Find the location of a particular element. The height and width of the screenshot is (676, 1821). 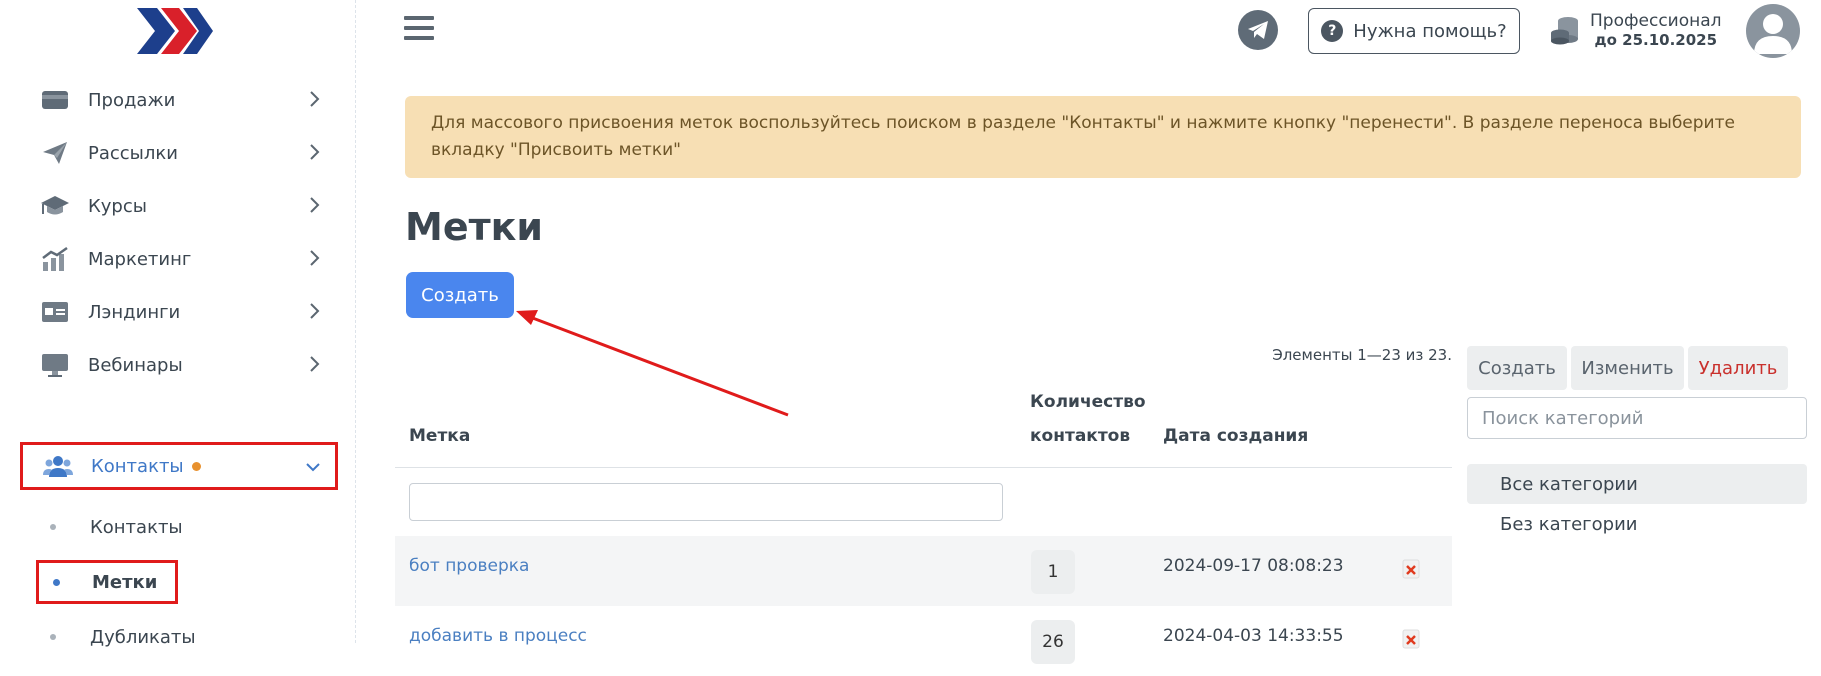

sidebar-item-mailings: Рассылки is located at coordinates (185, 153).